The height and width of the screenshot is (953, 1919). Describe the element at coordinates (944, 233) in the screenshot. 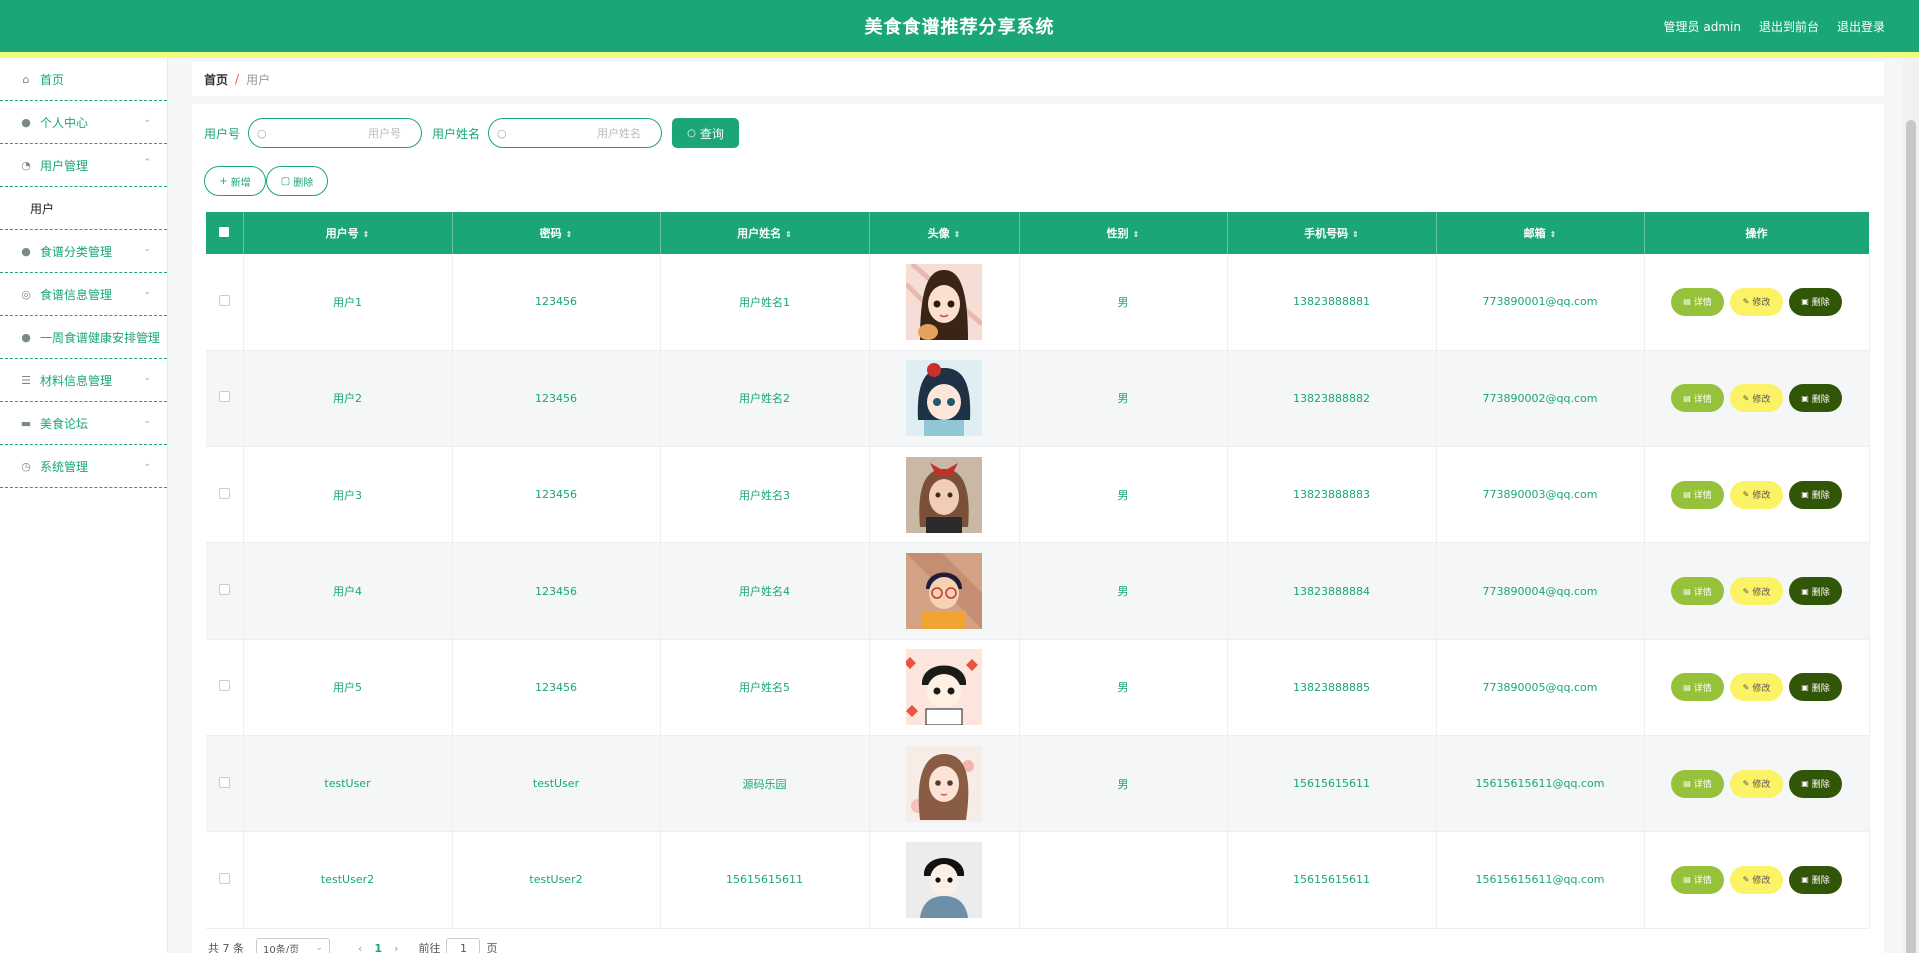

I see `col-avatar: 头像 ⇕` at that location.